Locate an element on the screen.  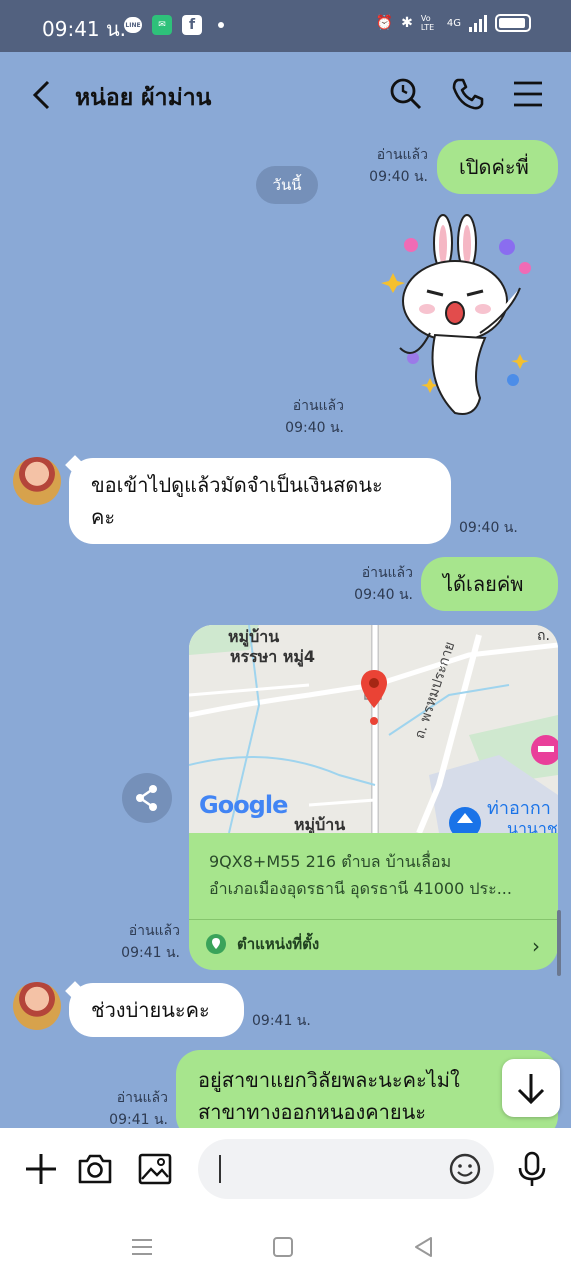
system-icons: ⏰ ✱ Vo LTE 4G is located at coordinates (453, 23).